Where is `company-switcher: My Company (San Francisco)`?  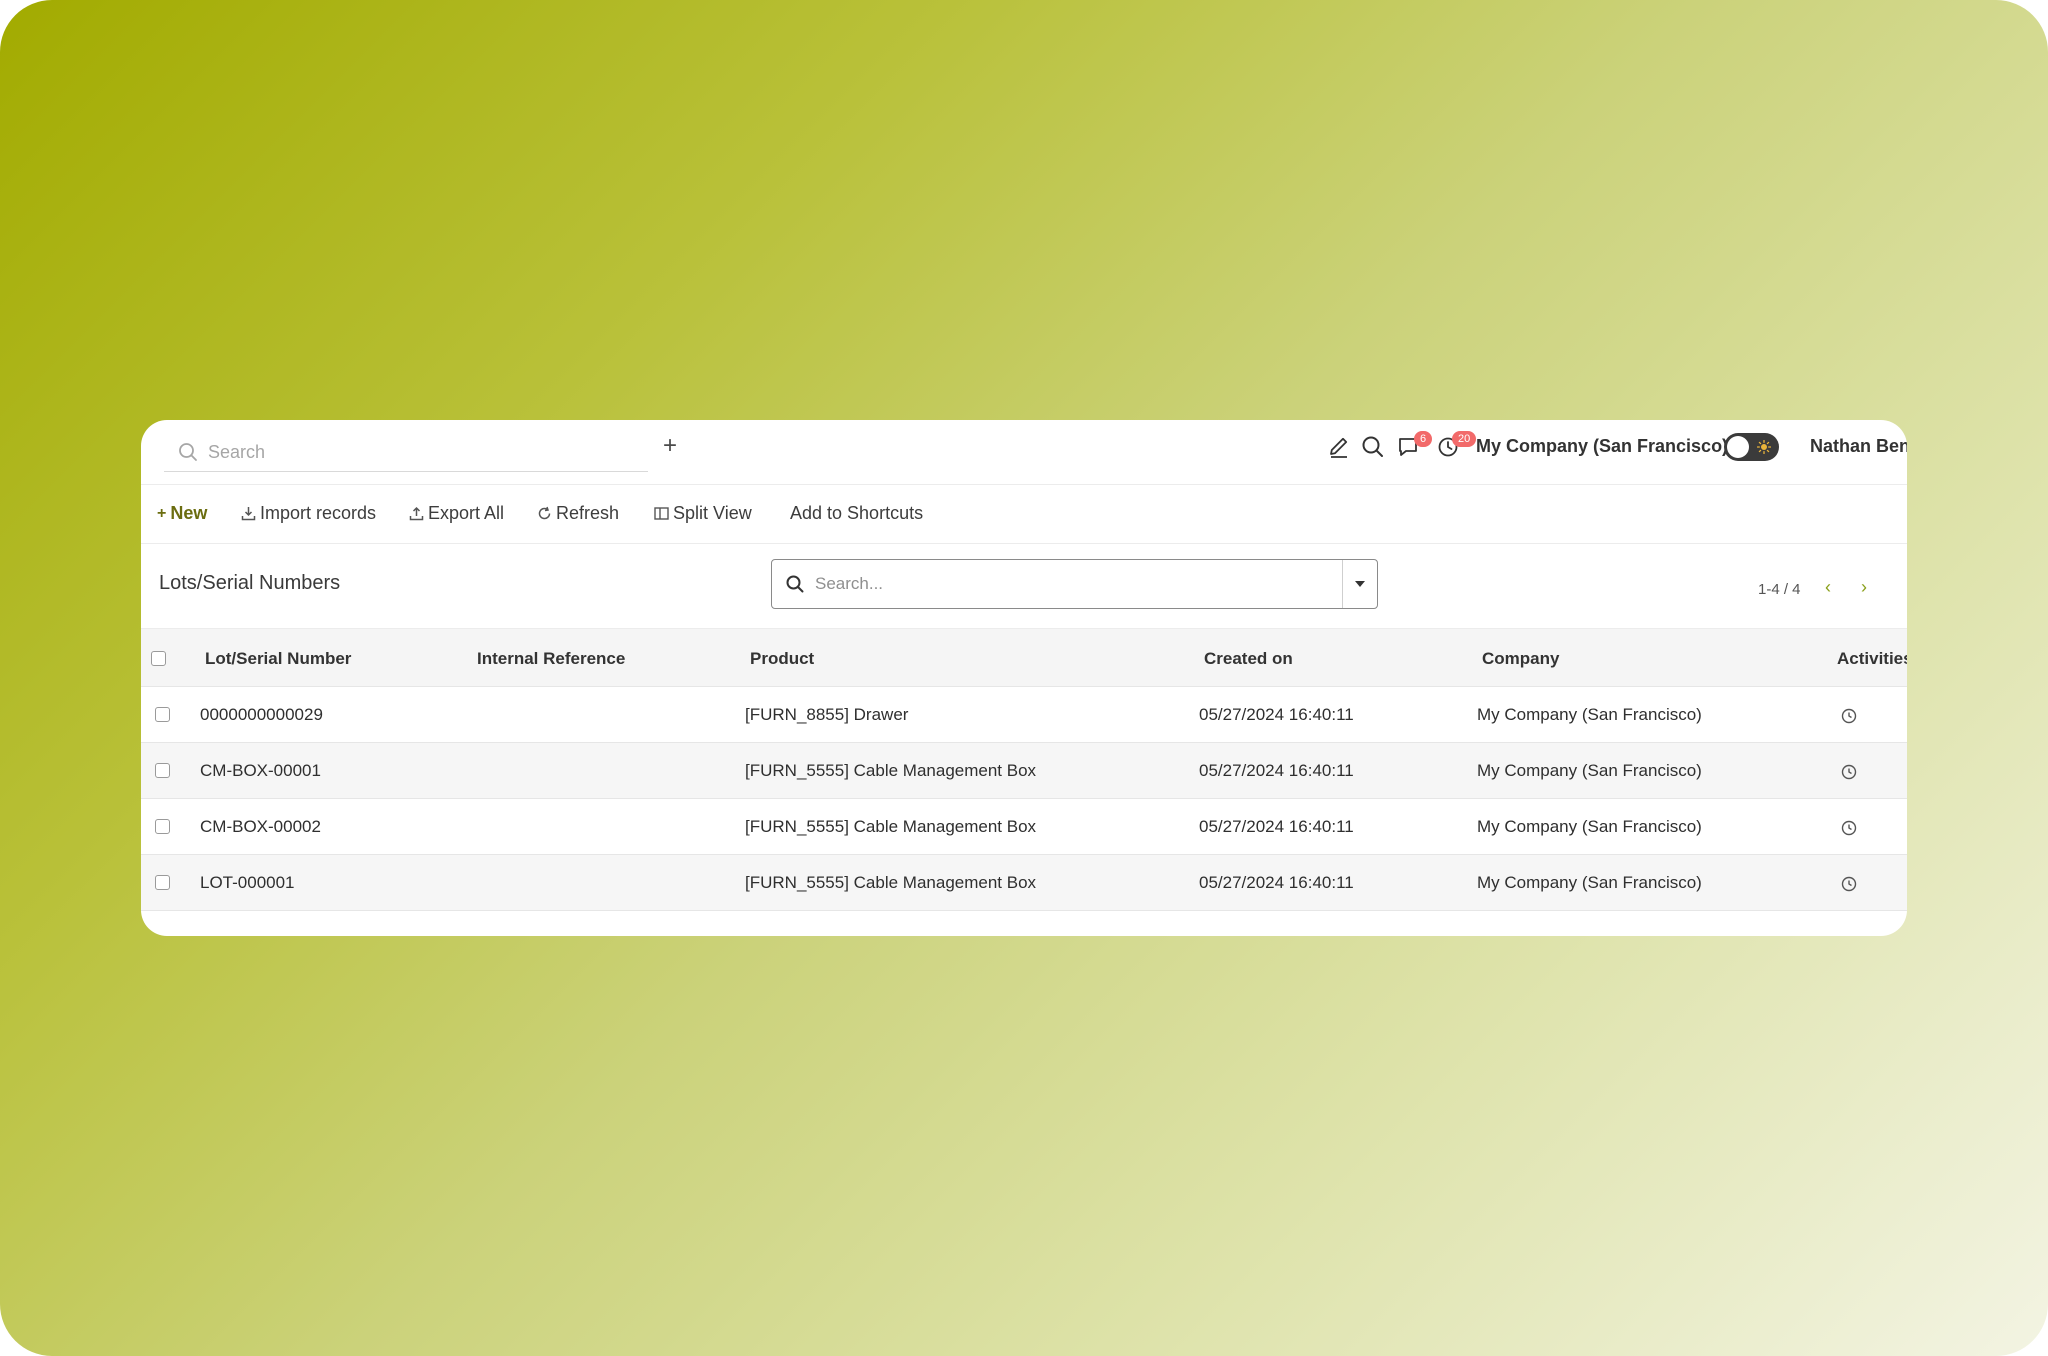 company-switcher: My Company (San Francisco) is located at coordinates (1602, 446).